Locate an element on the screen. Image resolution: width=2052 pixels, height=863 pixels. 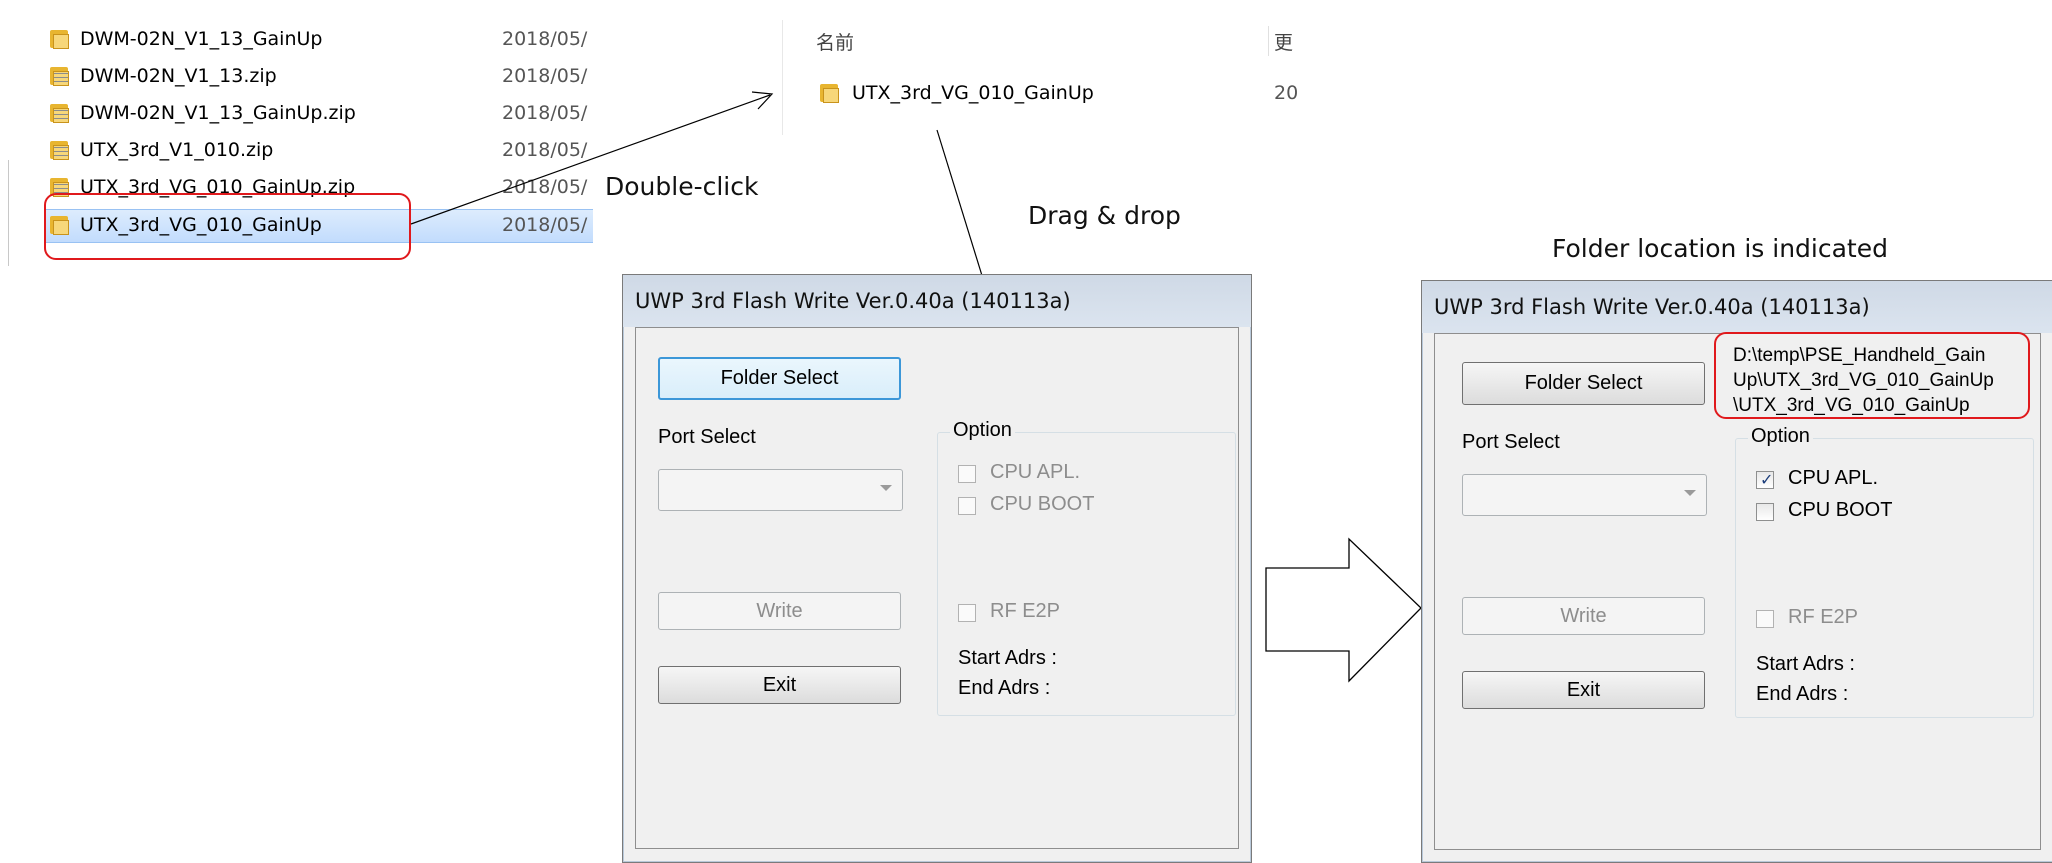
cpu-apl-checkbox: ✓ is located at coordinates (1765, 479).